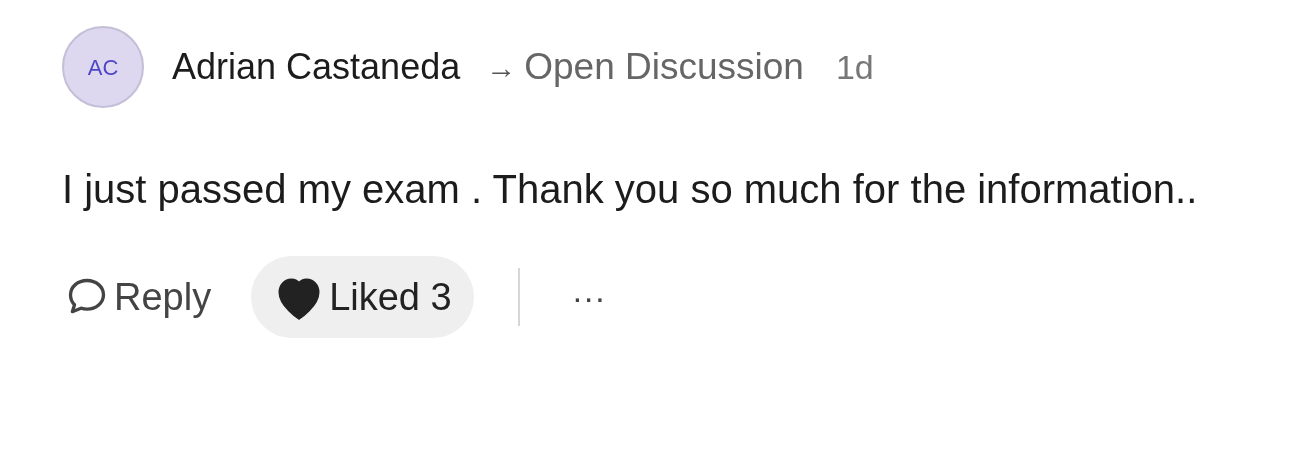 This screenshot has width=1290, height=463. What do you see at coordinates (630, 189) in the screenshot?
I see `comment-text: I just passed my exam . Thank you so much for the information..` at bounding box center [630, 189].